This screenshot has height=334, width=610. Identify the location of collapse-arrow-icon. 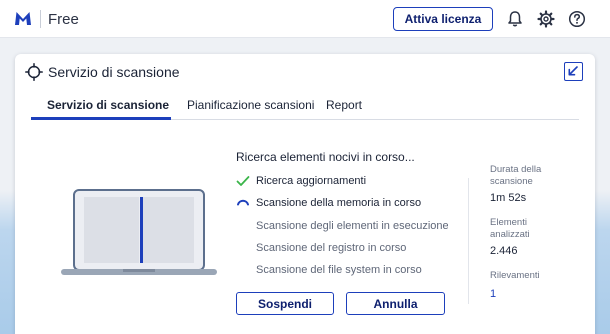
(573, 71).